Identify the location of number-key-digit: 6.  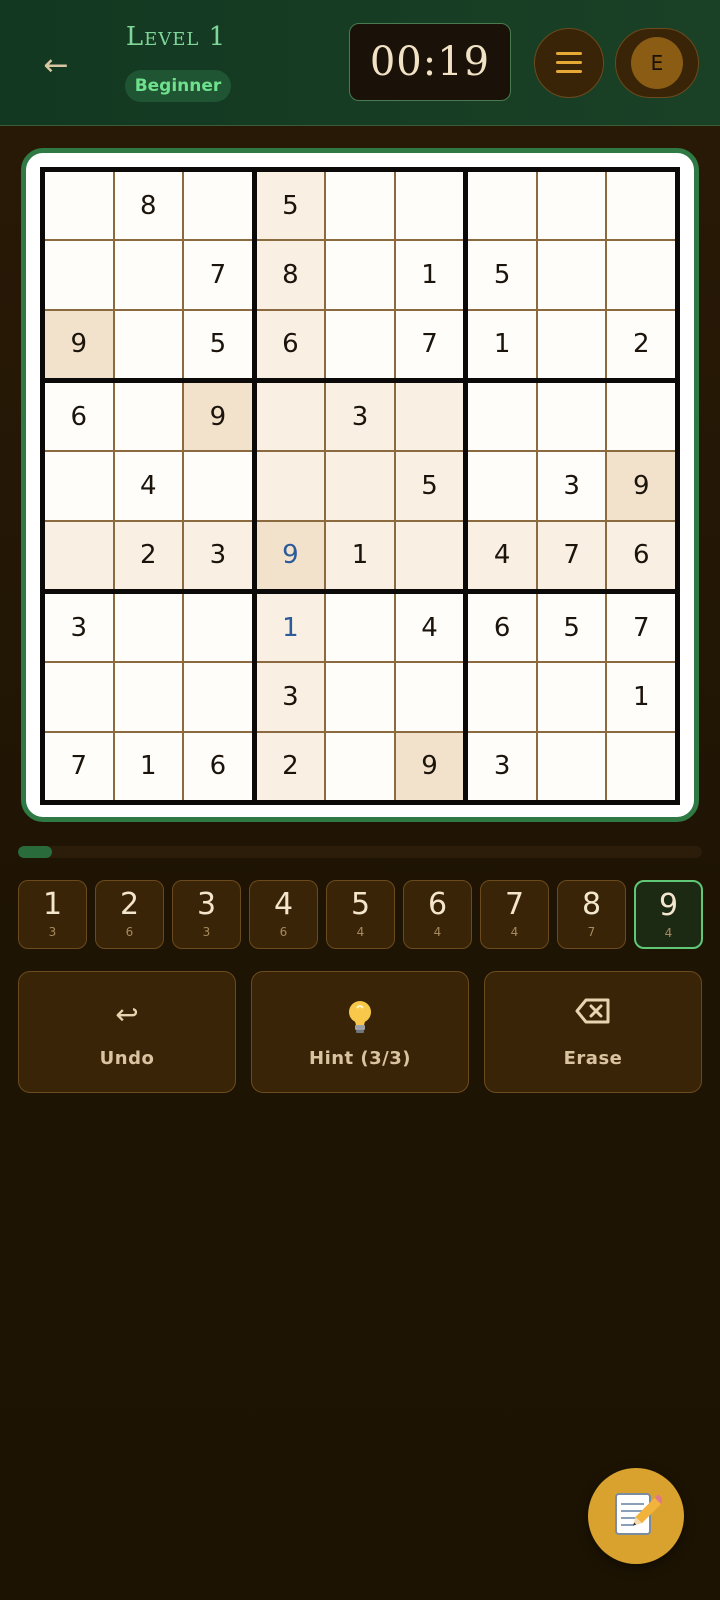
(437, 904).